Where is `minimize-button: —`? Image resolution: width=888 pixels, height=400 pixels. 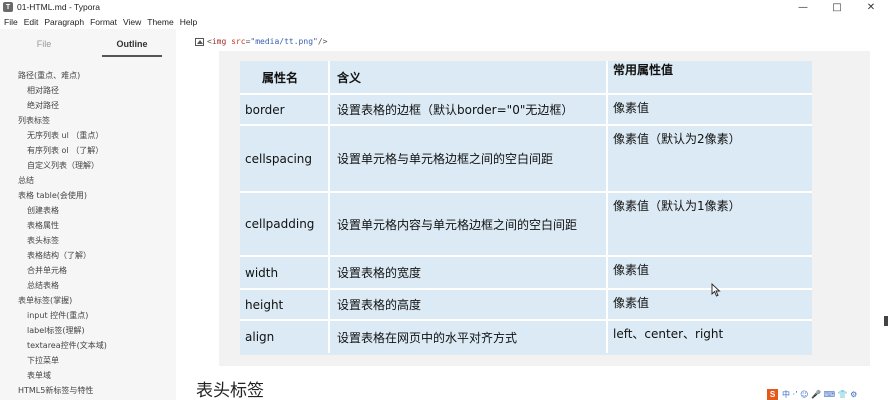 minimize-button: — is located at coordinates (803, 7).